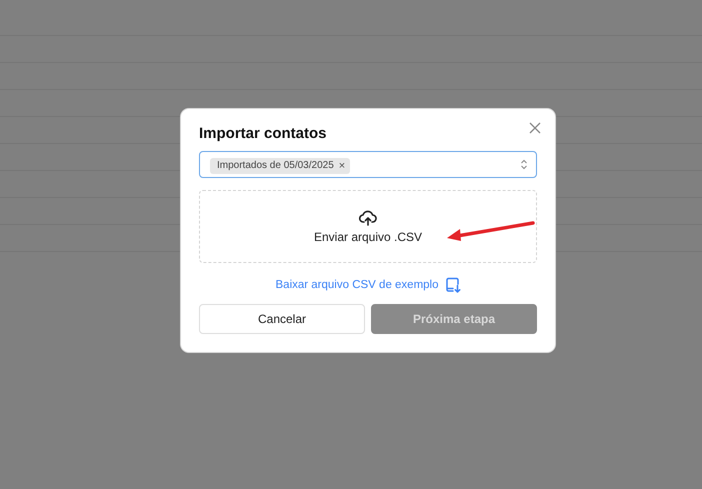  Describe the element at coordinates (368, 285) in the screenshot. I see `download-example-link: Baixar arquivo CSV de exemplo` at that location.